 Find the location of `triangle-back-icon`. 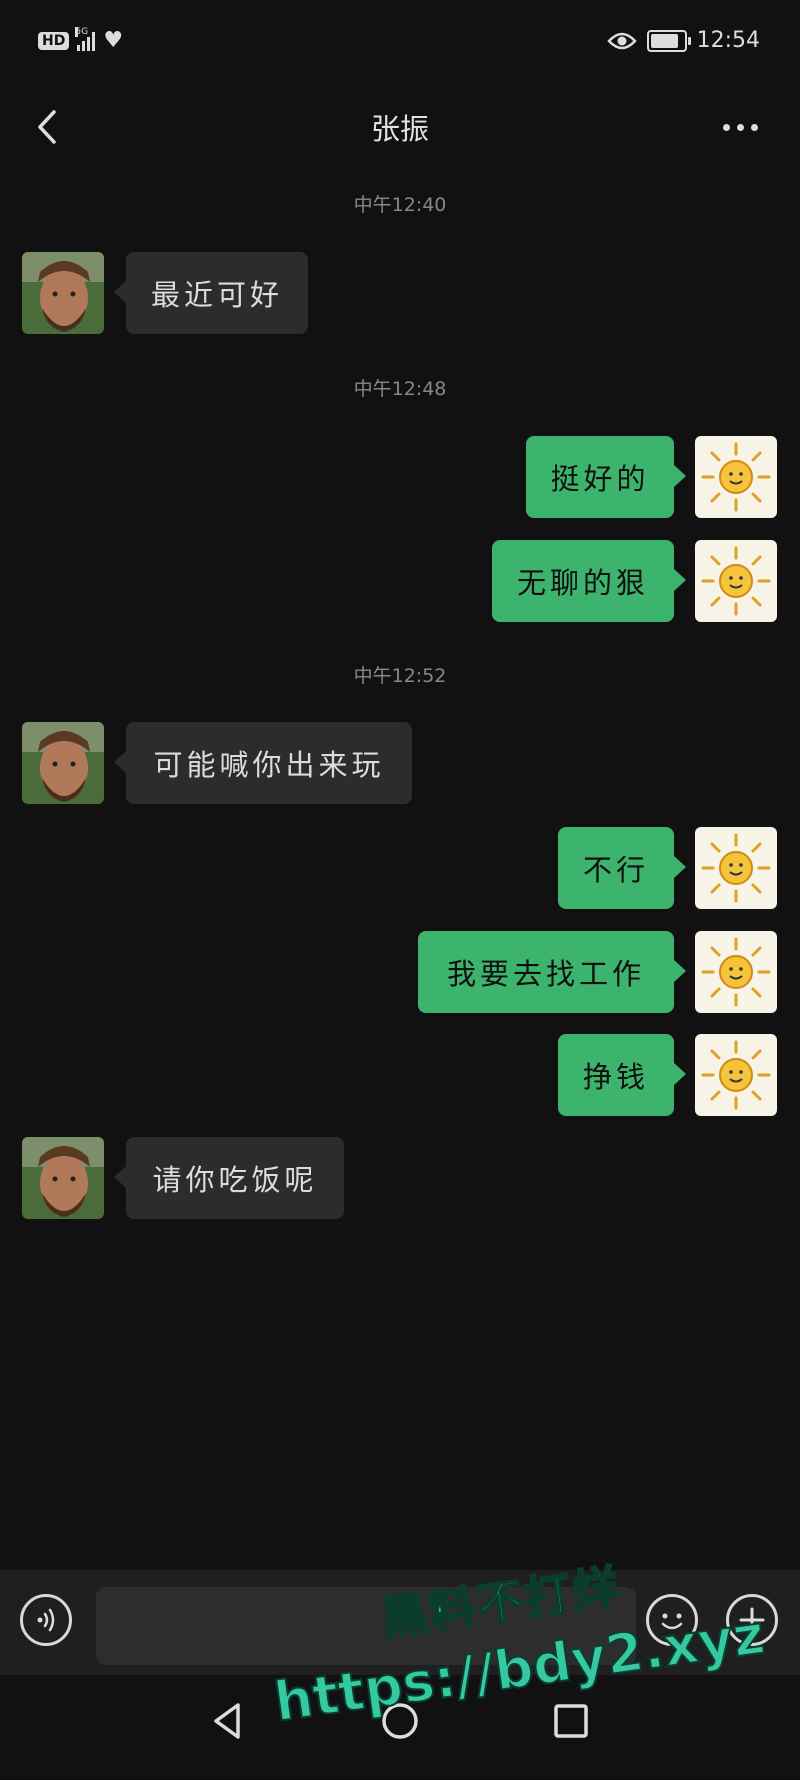

triangle-back-icon is located at coordinates (227, 1721).